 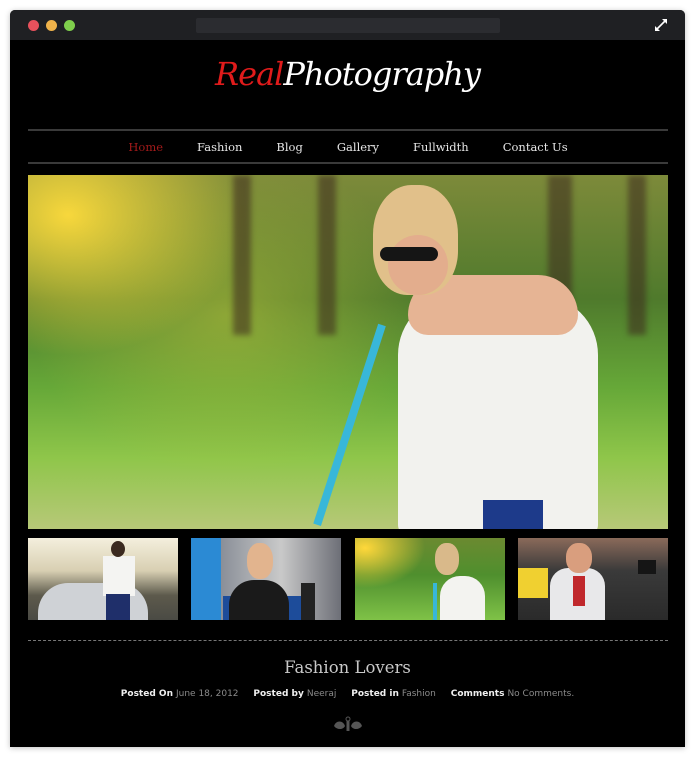 What do you see at coordinates (119, 576) in the screenshot?
I see `thumb-shirt` at bounding box center [119, 576].